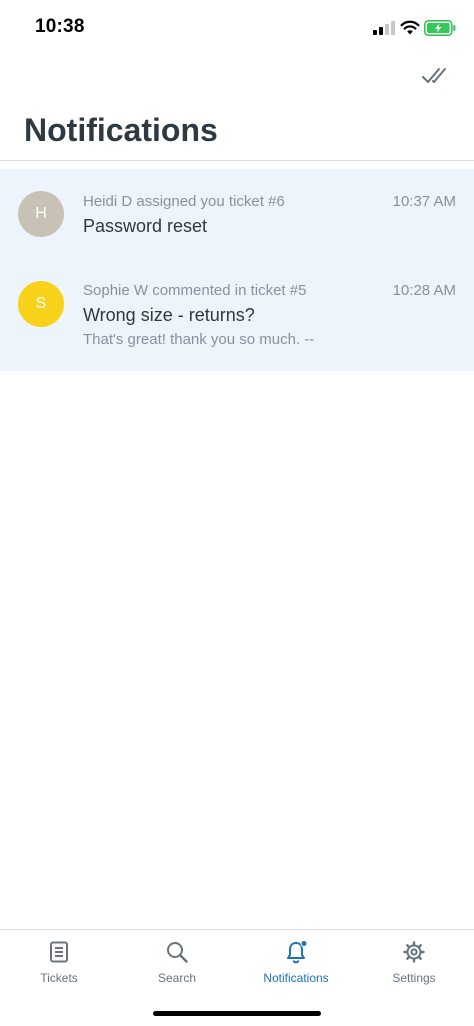 The width and height of the screenshot is (474, 1026). Describe the element at coordinates (410, 27) in the screenshot. I see `wifi-icon` at that location.